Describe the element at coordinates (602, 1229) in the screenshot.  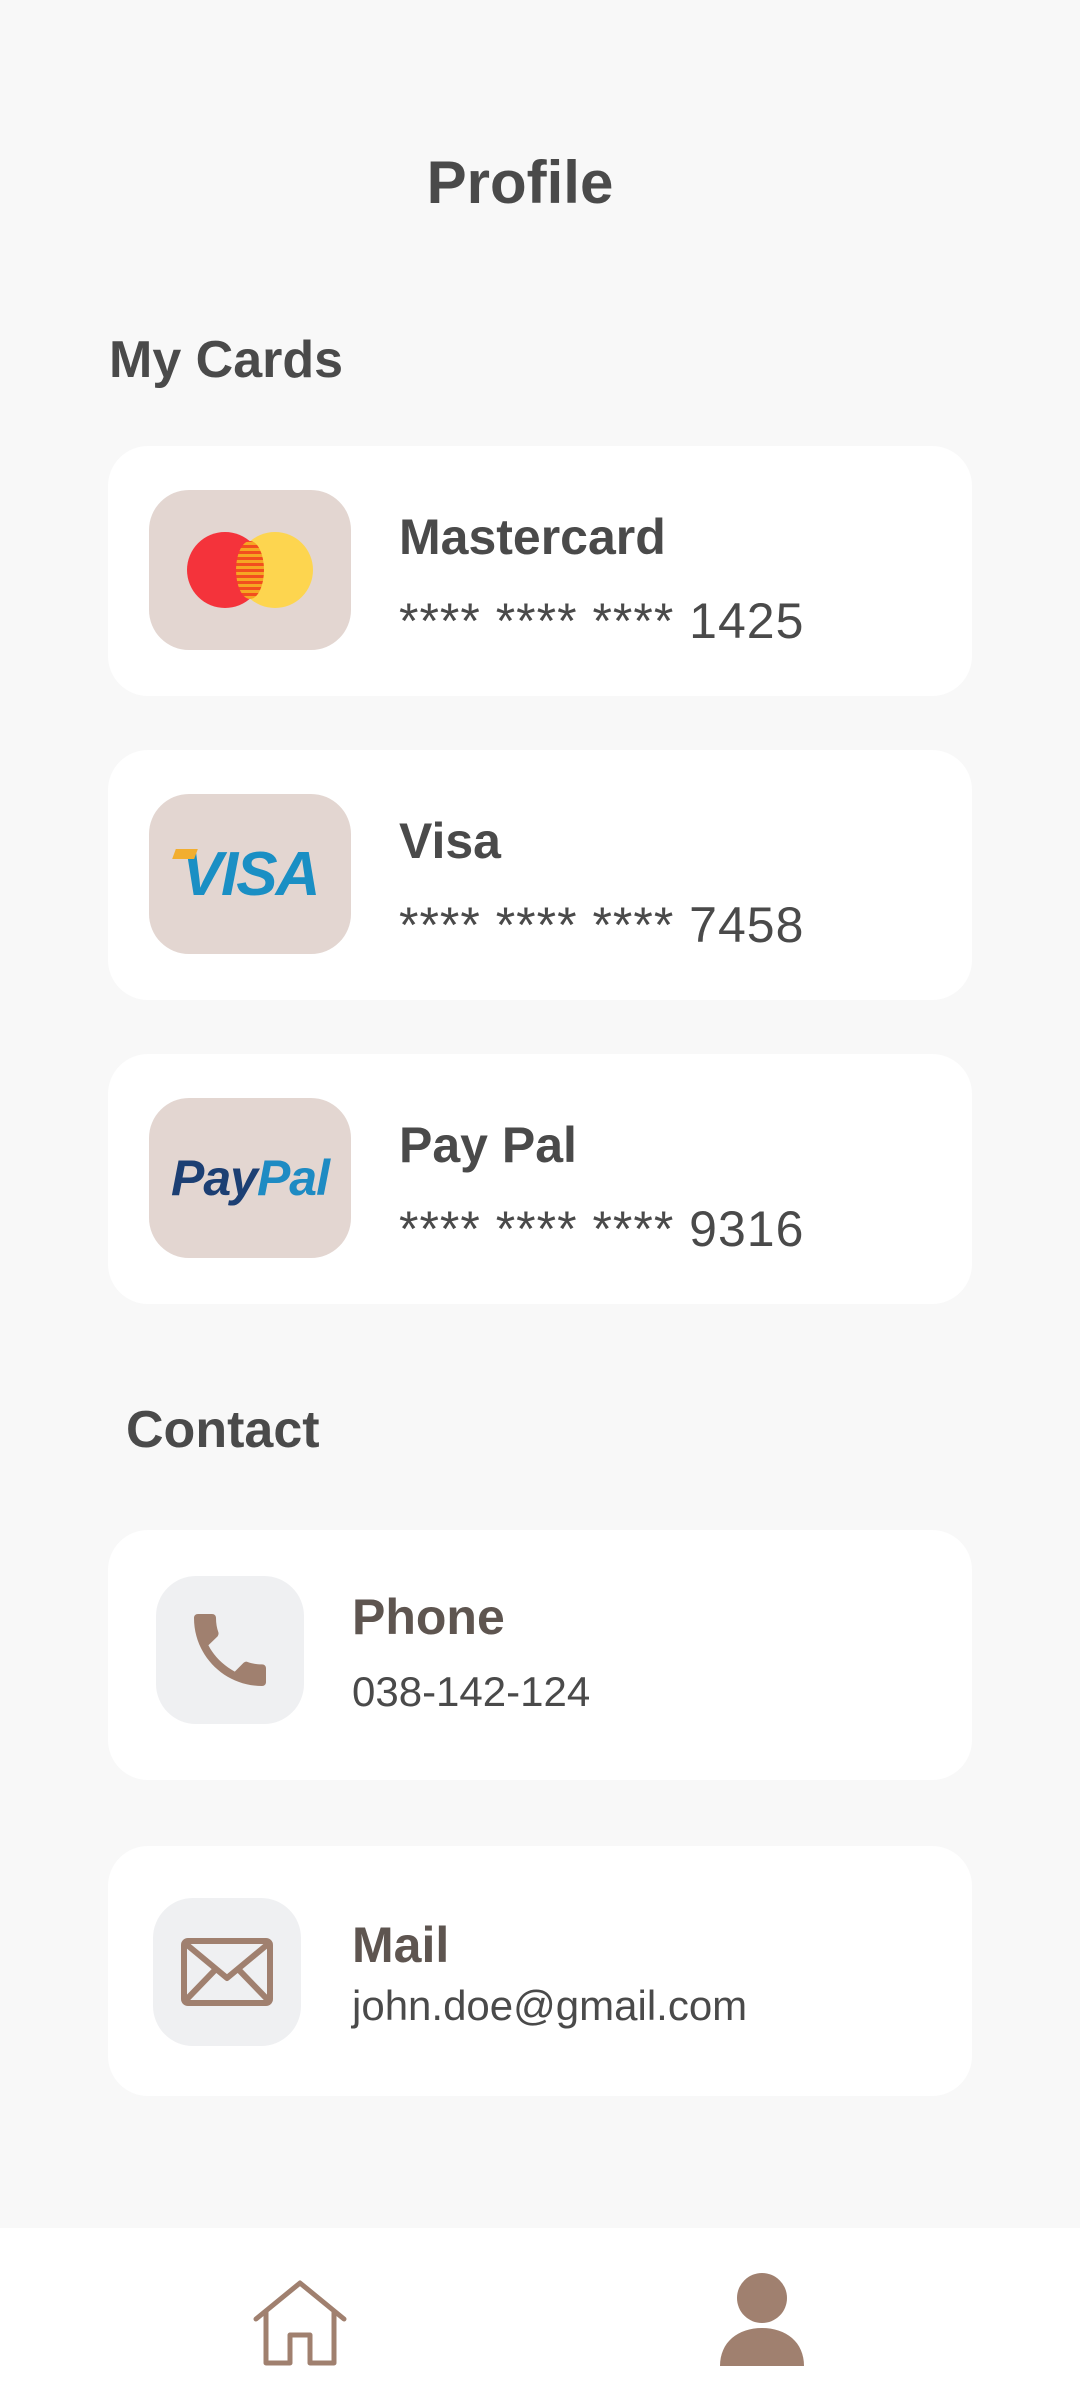
I see `card-number: **** **** **** 9316` at that location.